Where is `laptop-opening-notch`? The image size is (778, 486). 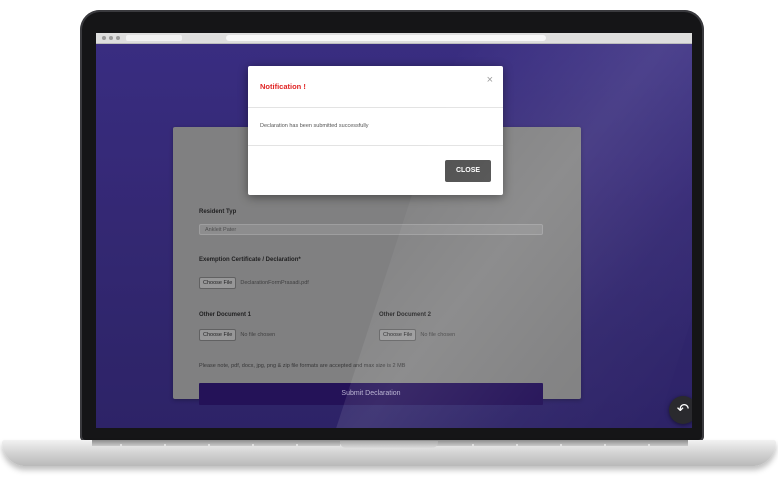
laptop-opening-notch is located at coordinates (389, 444).